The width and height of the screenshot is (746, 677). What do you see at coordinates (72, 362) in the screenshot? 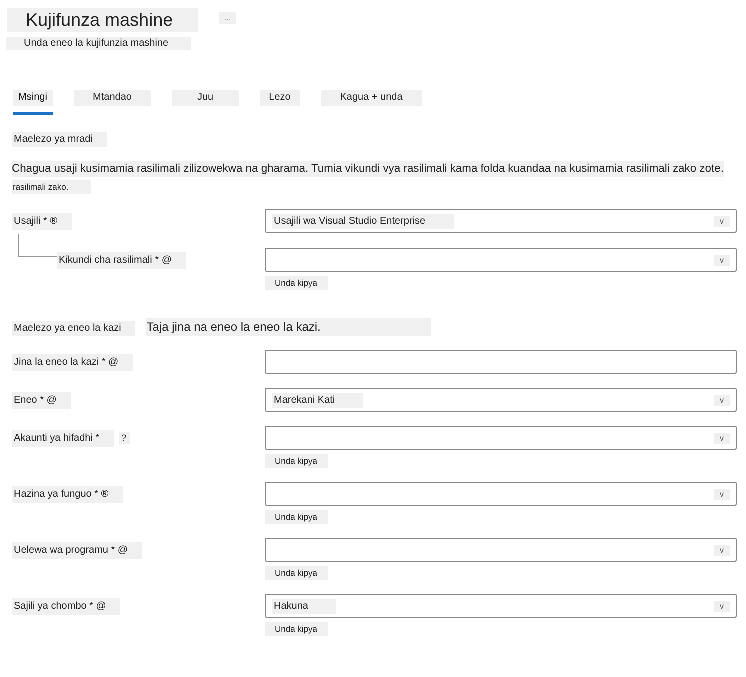
I see `field-label: Jina la eneo la kazi * @` at bounding box center [72, 362].